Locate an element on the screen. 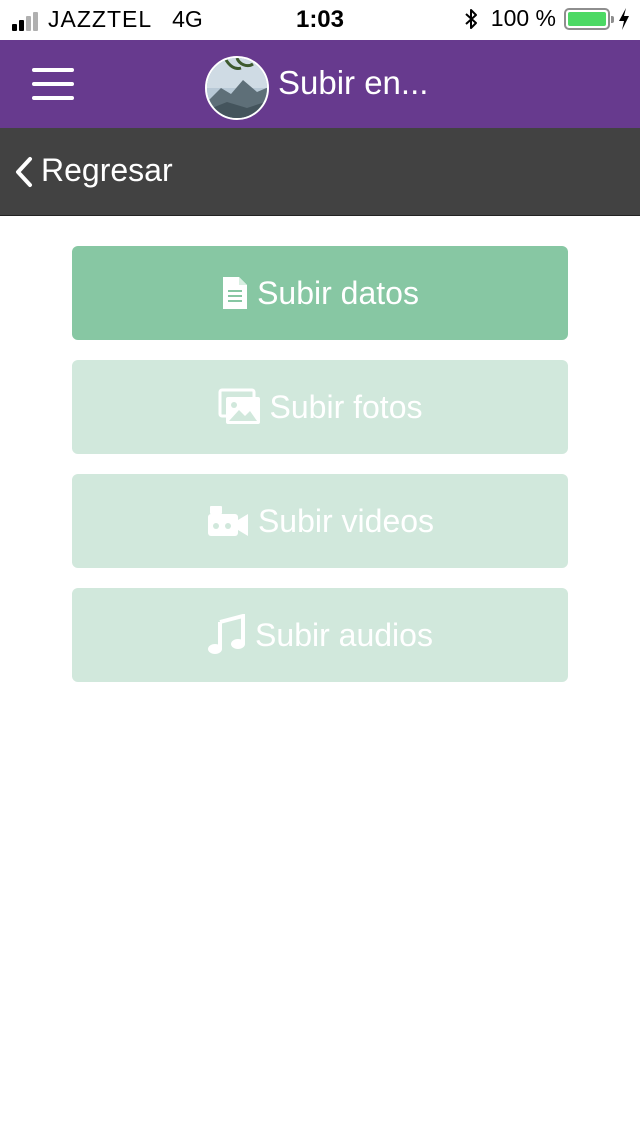  document-icon is located at coordinates (235, 293).